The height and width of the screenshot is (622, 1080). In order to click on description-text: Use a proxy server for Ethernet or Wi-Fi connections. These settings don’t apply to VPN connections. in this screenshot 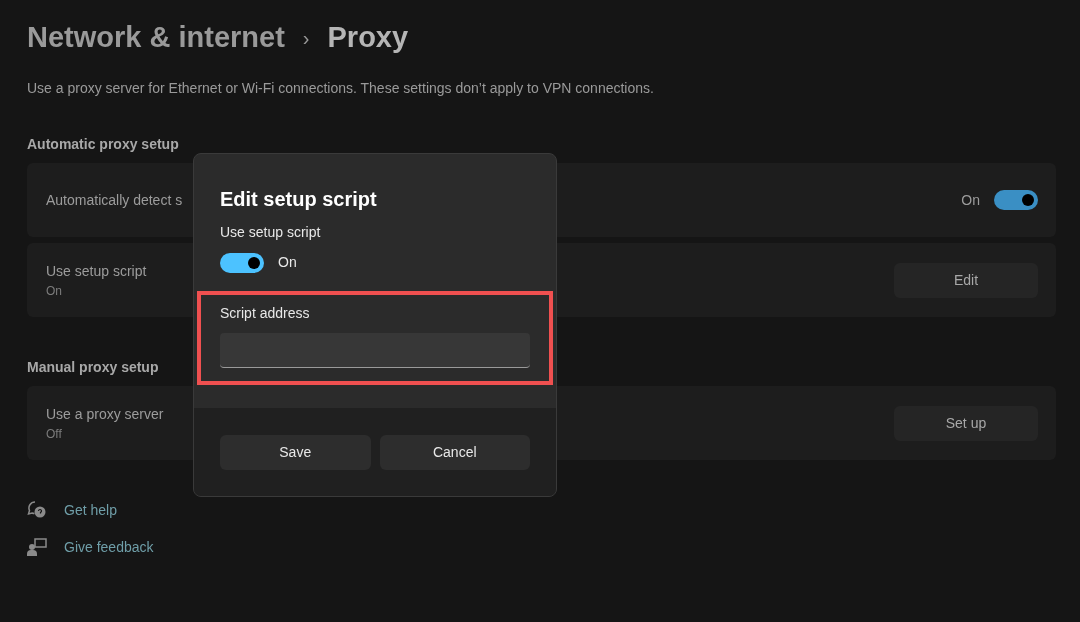, I will do `click(341, 88)`.